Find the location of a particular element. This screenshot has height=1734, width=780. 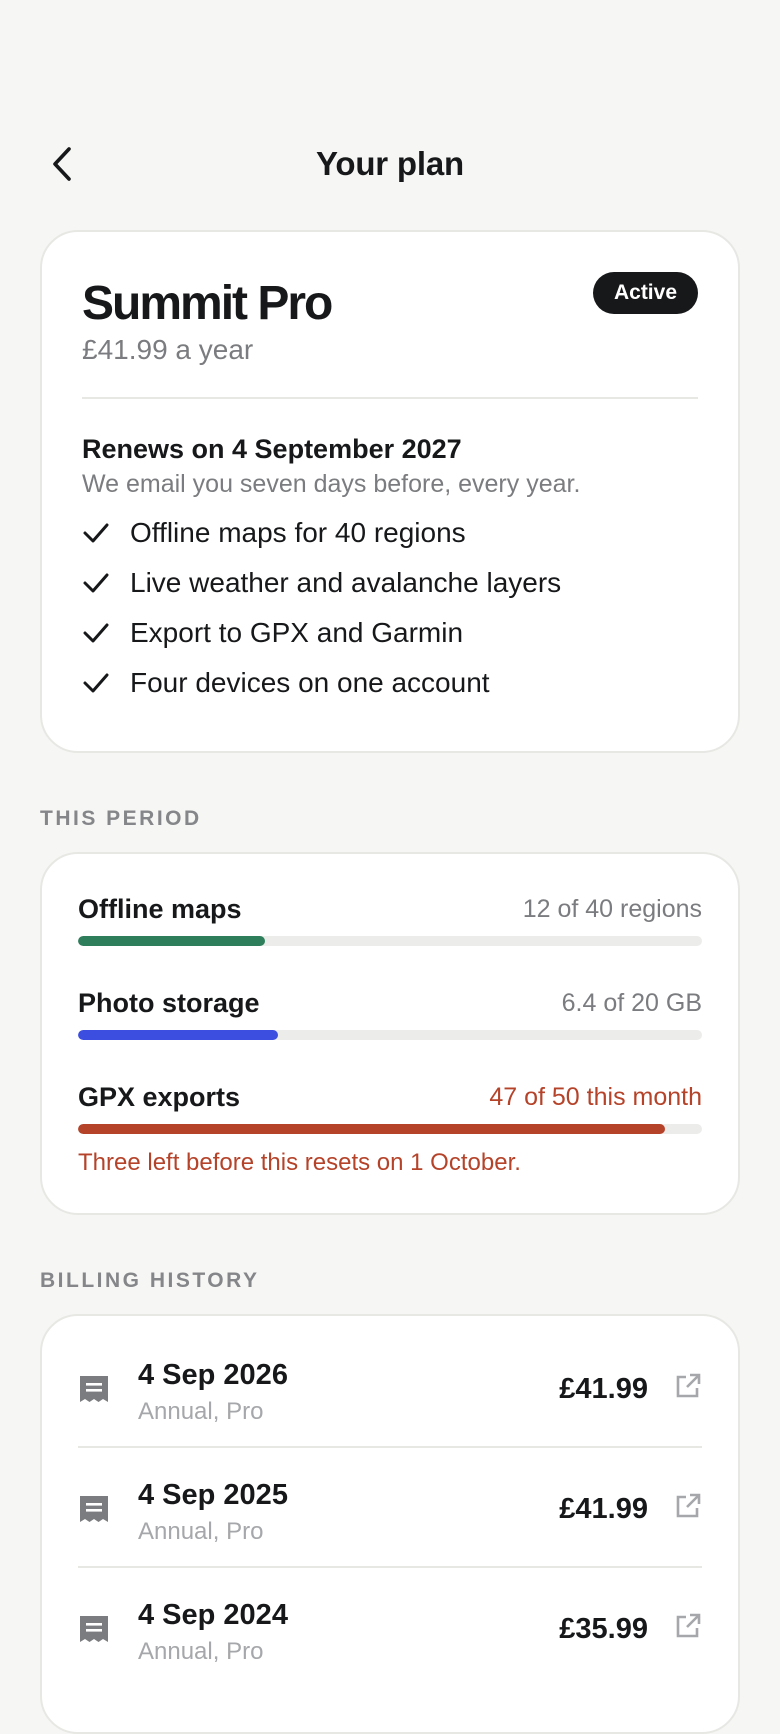

section-label-billing-history: BILLING HISTORY is located at coordinates (150, 1280).